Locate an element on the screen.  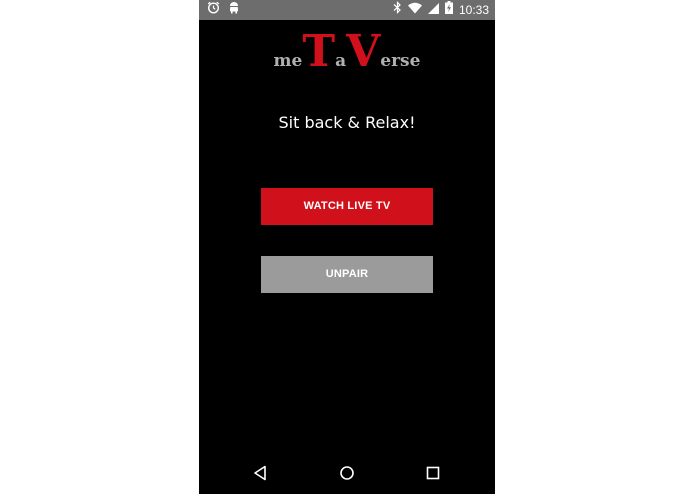
recent-apps-icon is located at coordinates (433, 473).